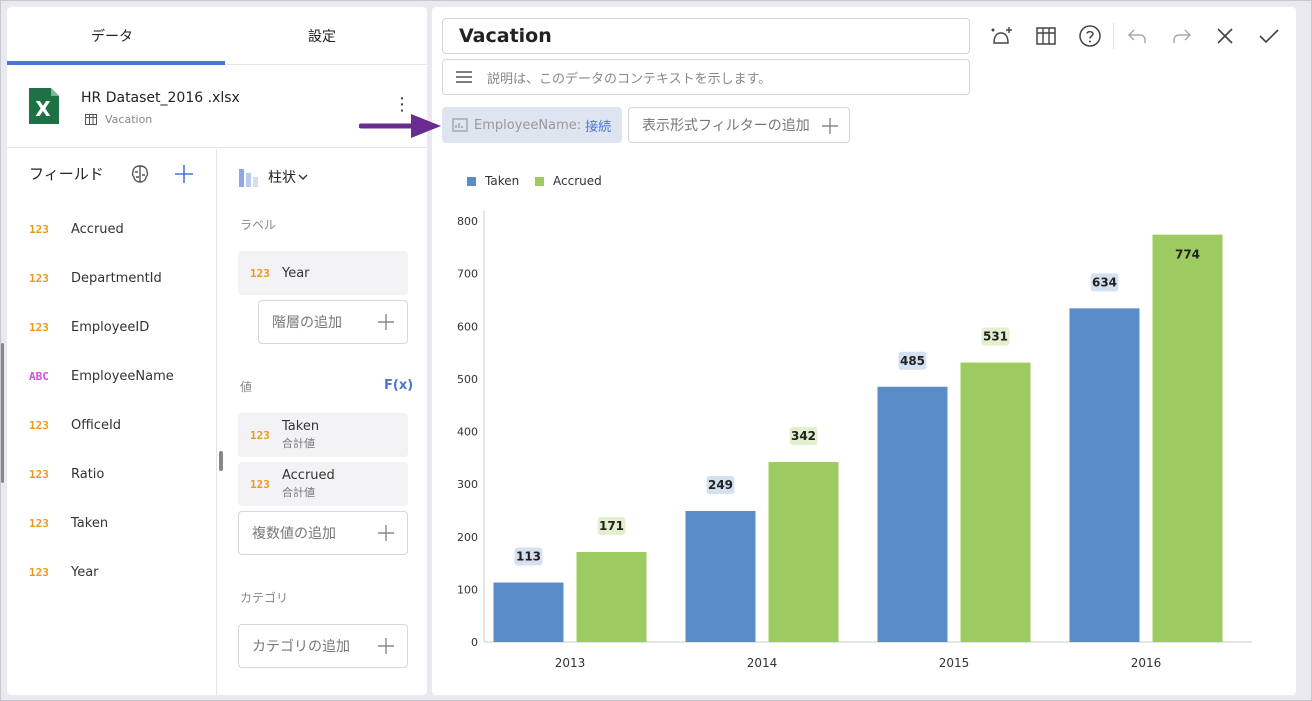 The image size is (1312, 701). I want to click on field-item-taken: 123 Taken, so click(68, 523).